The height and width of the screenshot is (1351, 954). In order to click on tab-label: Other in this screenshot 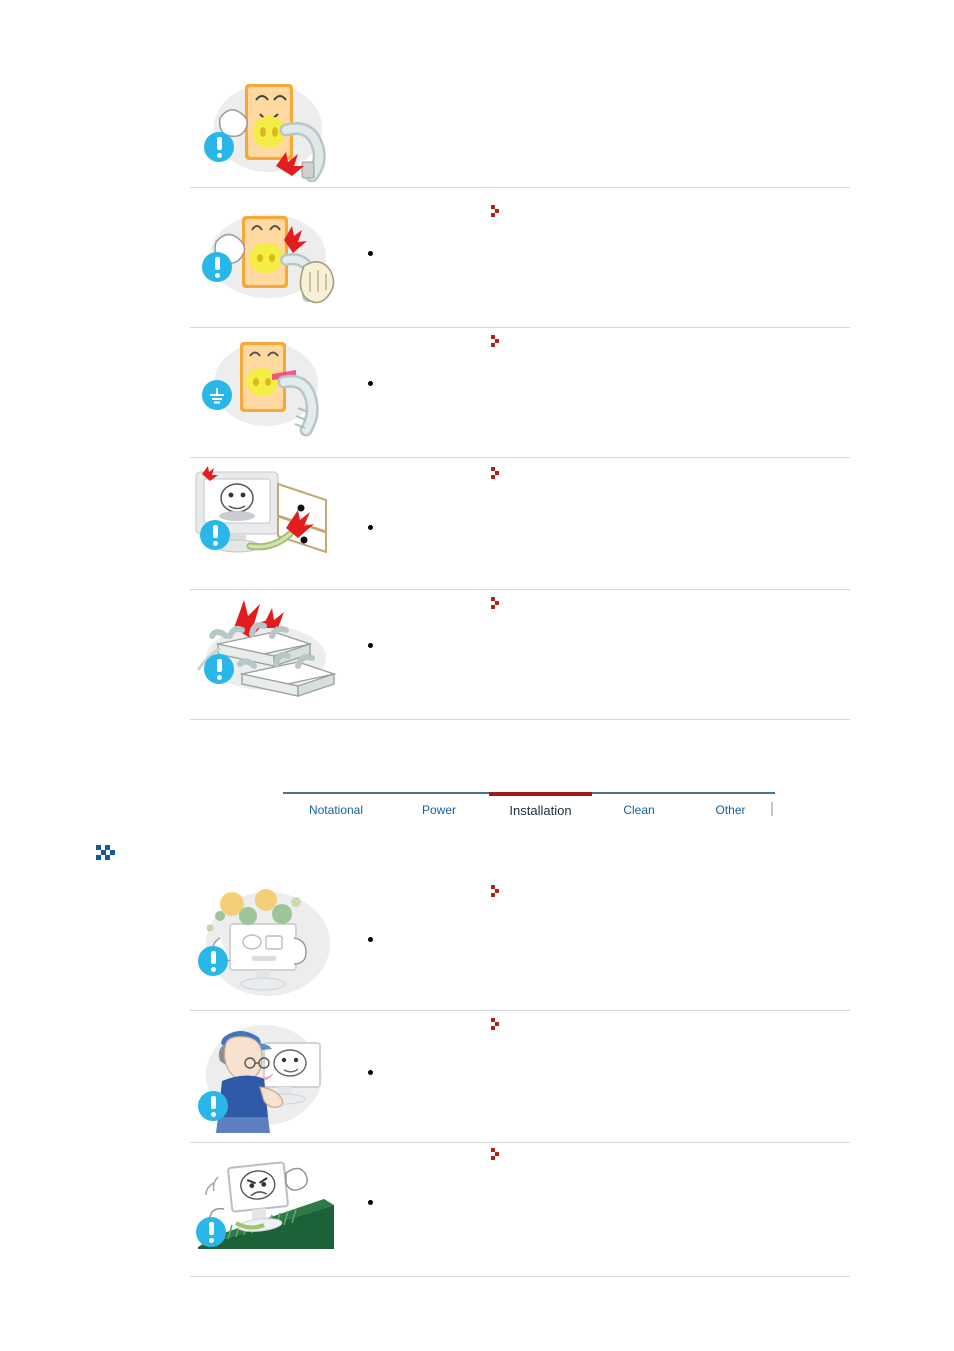, I will do `click(730, 810)`.